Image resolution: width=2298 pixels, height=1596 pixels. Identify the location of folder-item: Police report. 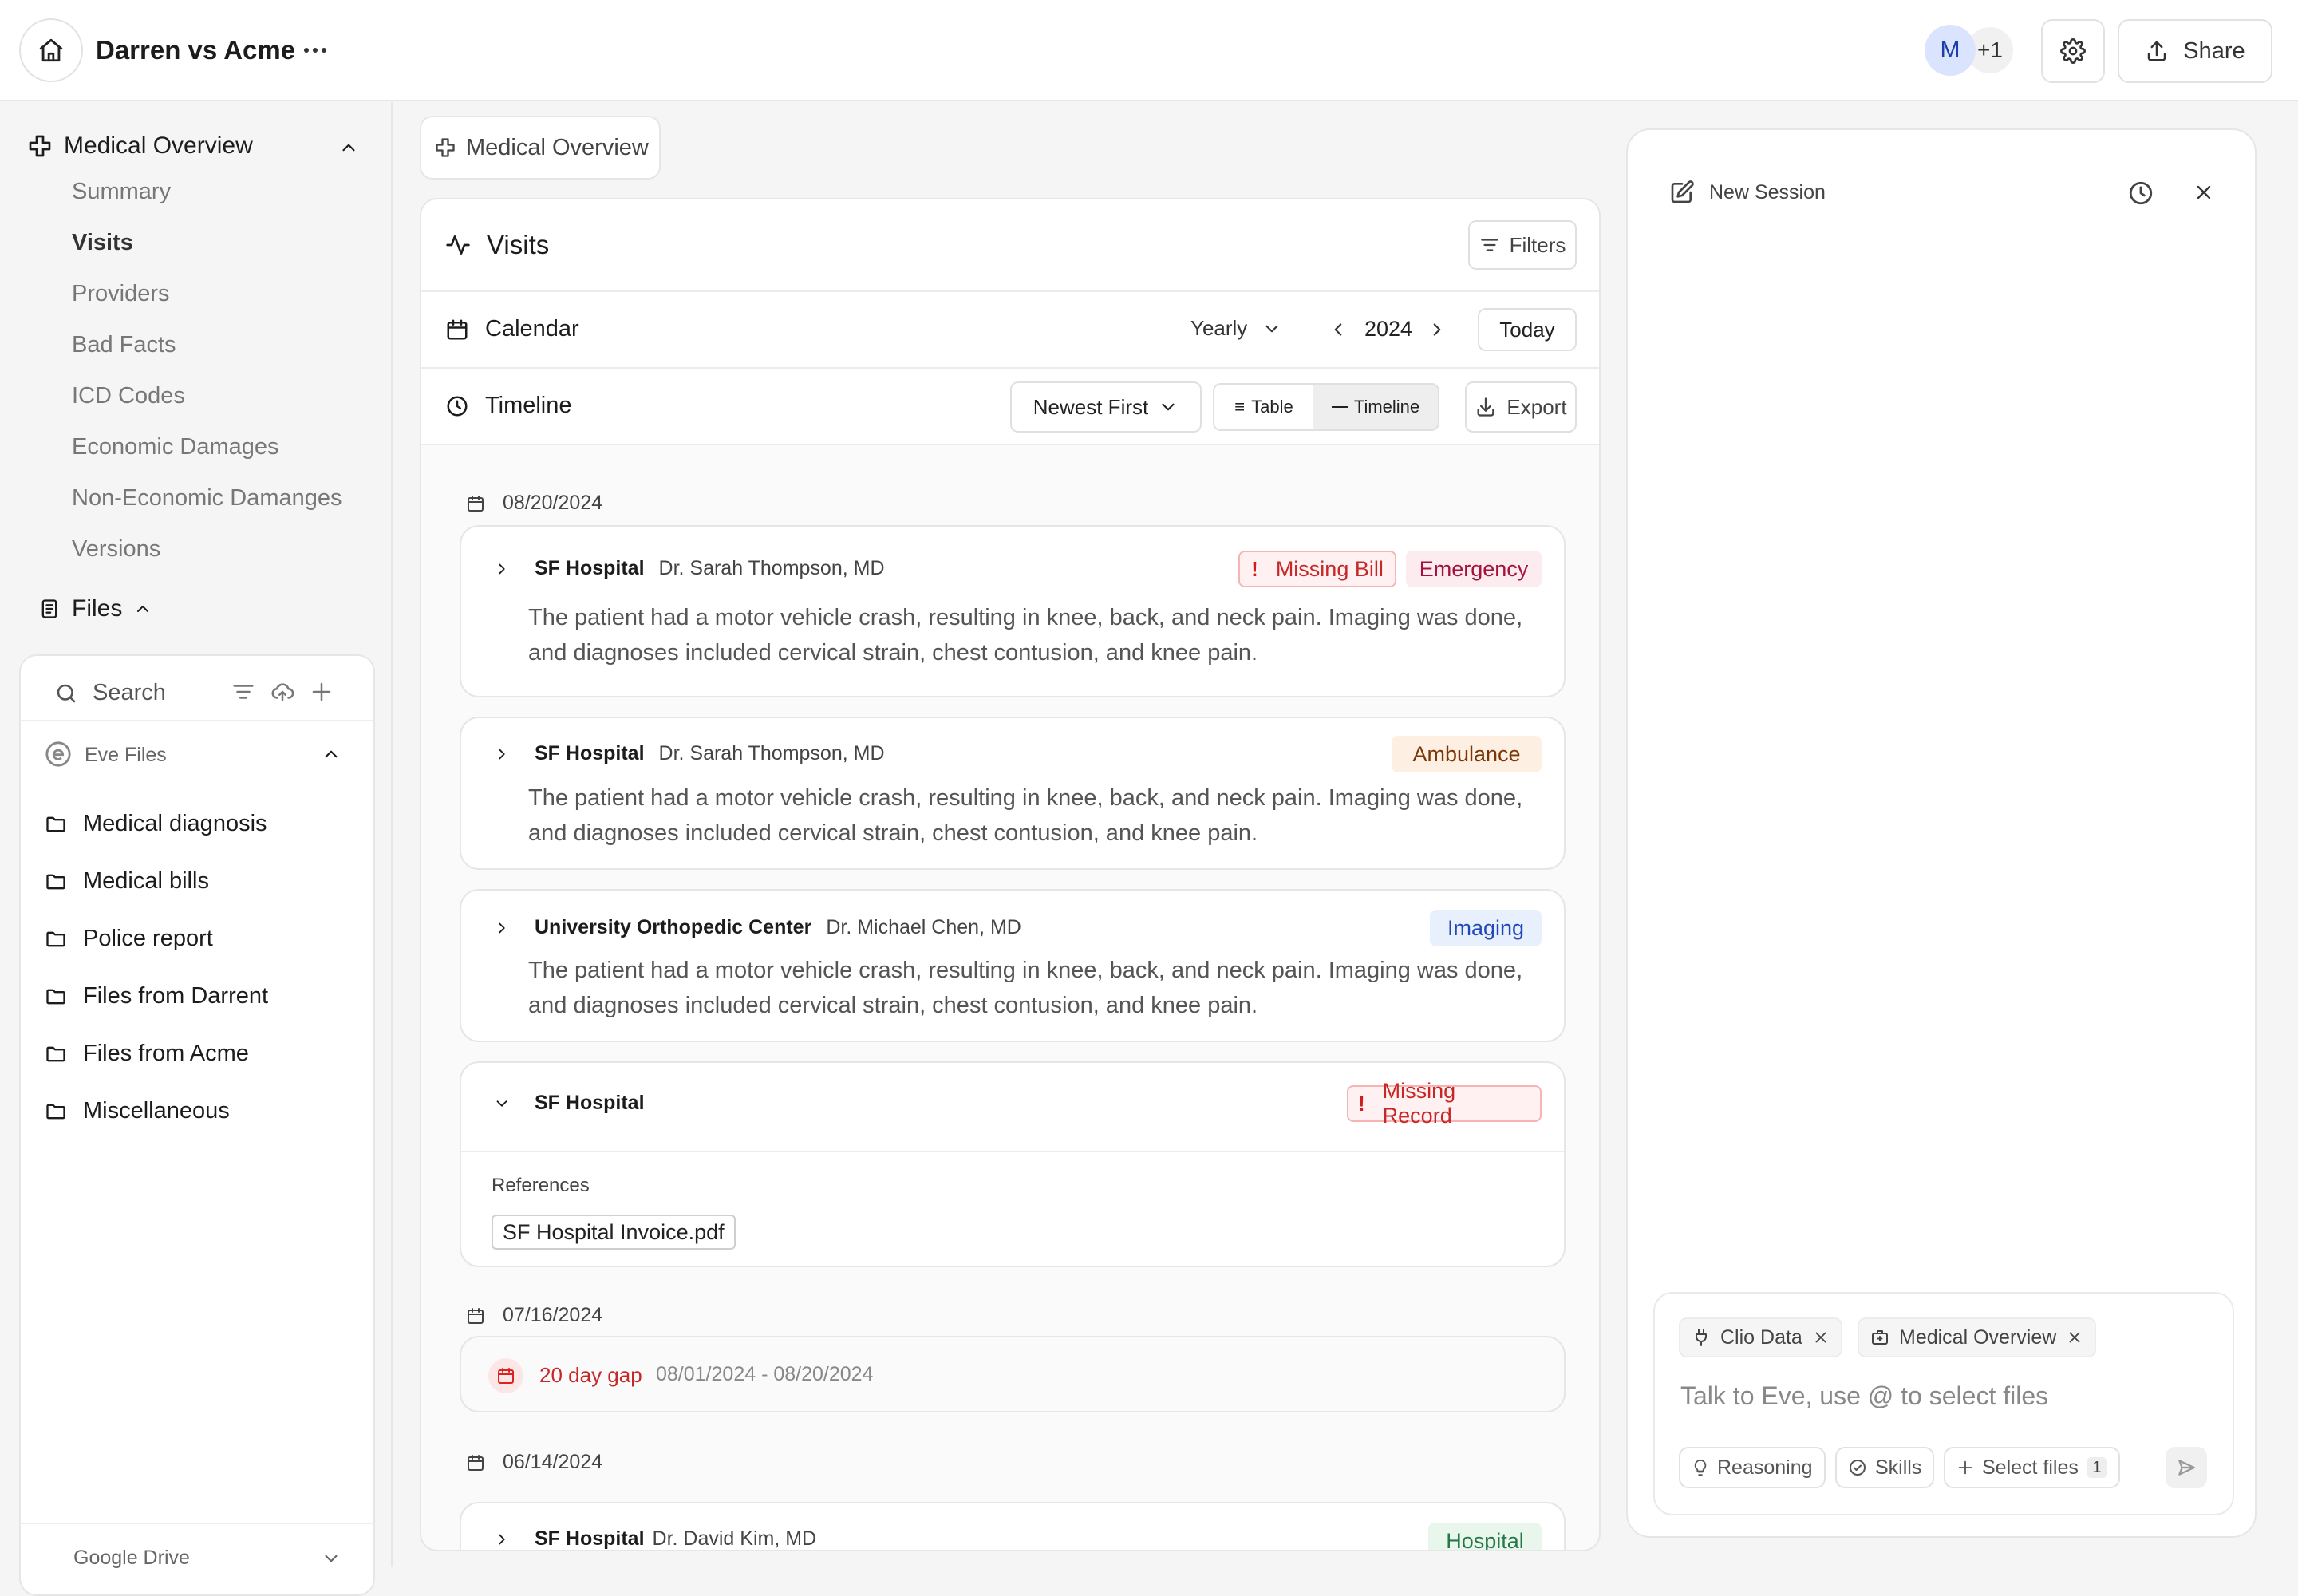
(129, 939).